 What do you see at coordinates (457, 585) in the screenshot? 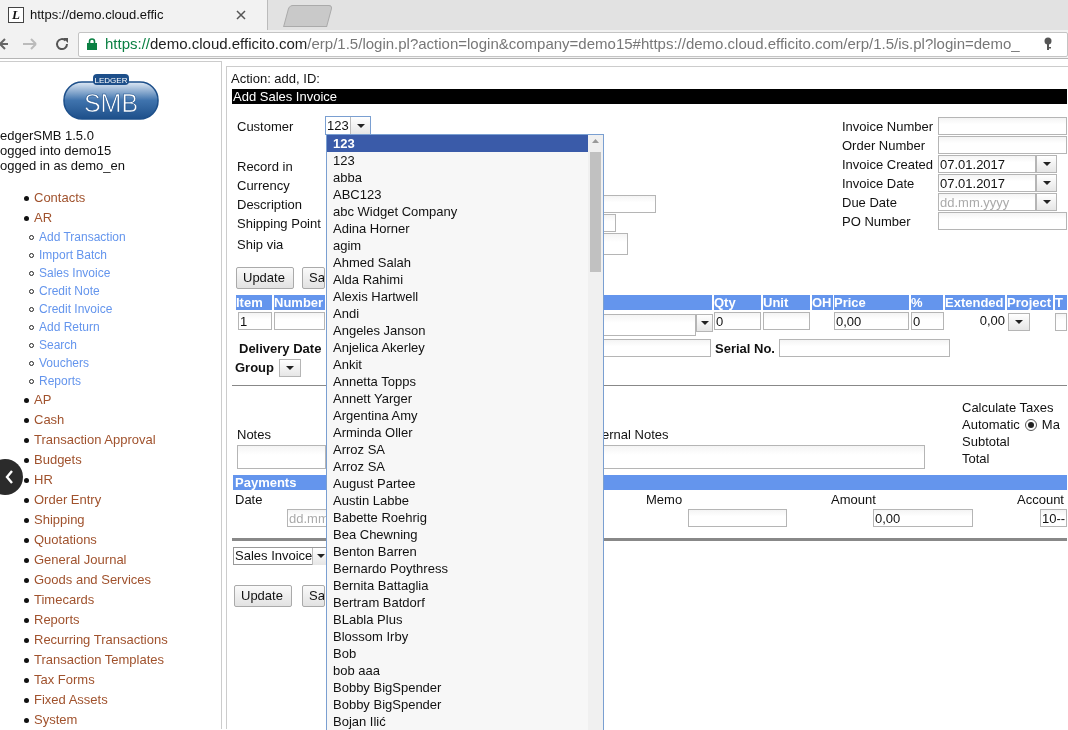
I see `dropdown-option: Bernita Battaglia` at bounding box center [457, 585].